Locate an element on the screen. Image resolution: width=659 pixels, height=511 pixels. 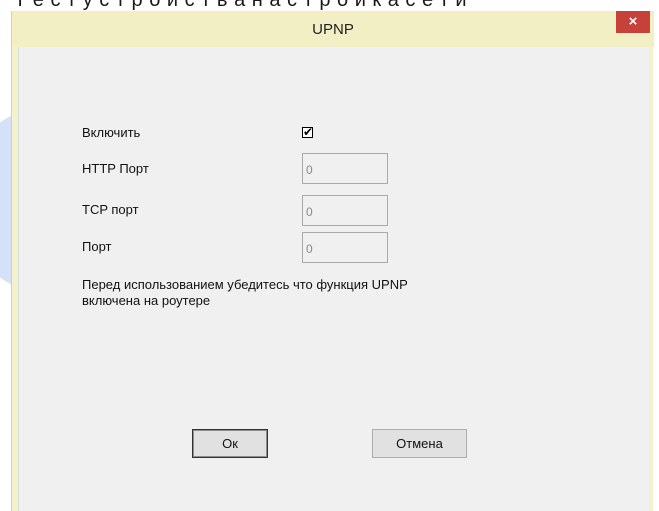
ok-button: Ок is located at coordinates (230, 443).